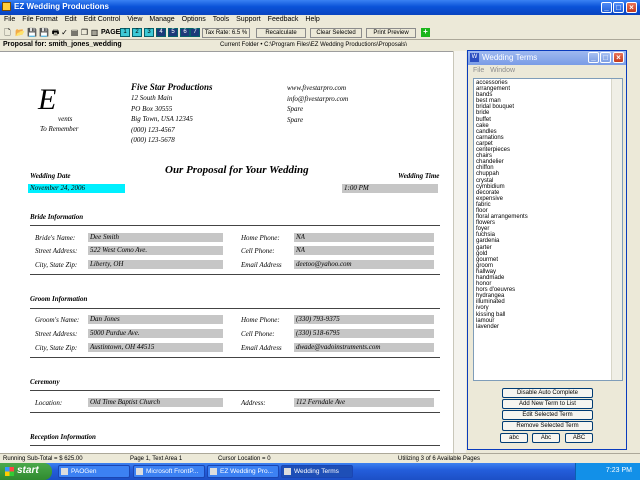 The height and width of the screenshot is (480, 640). What do you see at coordinates (32, 32) in the screenshot?
I see `save-icon: 💾` at bounding box center [32, 32].